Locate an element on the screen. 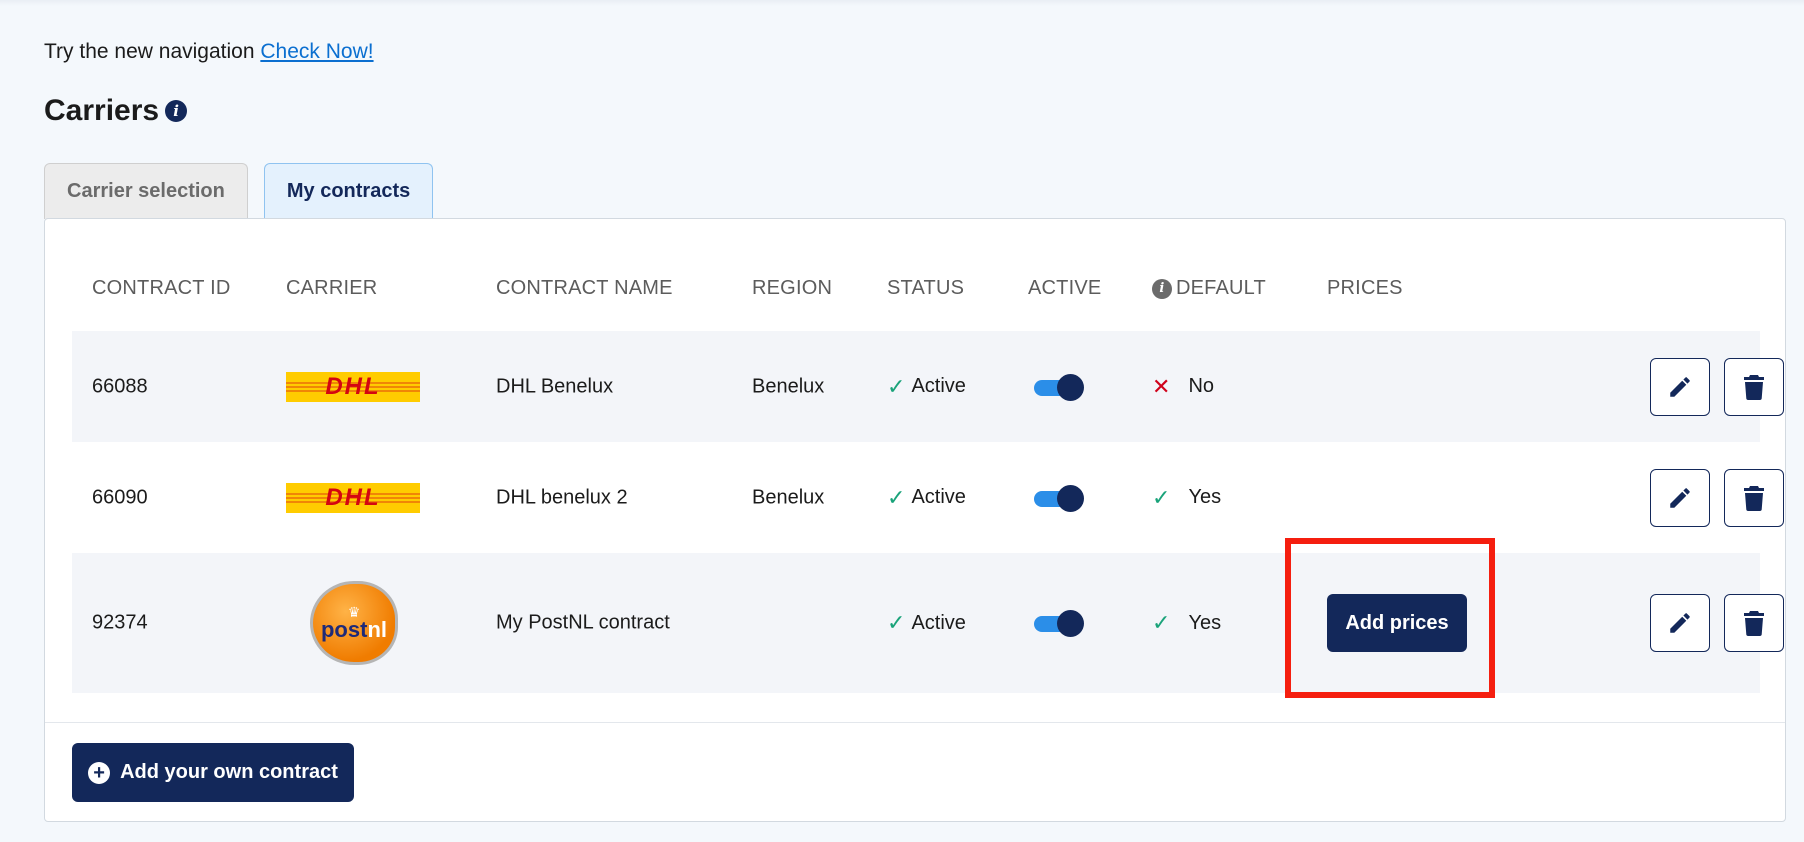 This screenshot has width=1804, height=842. page-title: Carriers i is located at coordinates (116, 111).